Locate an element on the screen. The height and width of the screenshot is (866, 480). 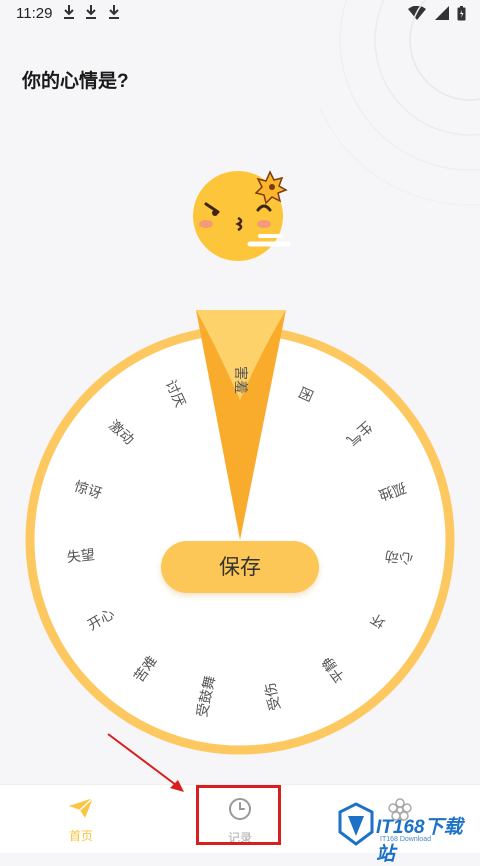
download-icons is located at coordinates (93, 14).